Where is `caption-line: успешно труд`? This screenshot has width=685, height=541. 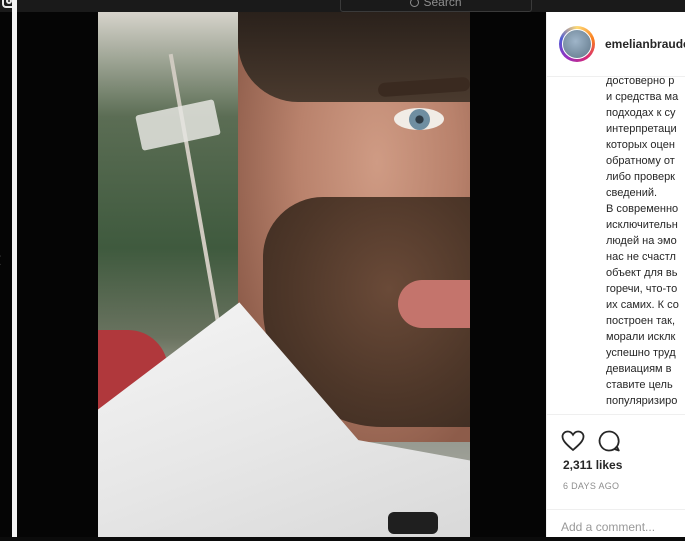
caption-line: успешно труд is located at coordinates (641, 353).